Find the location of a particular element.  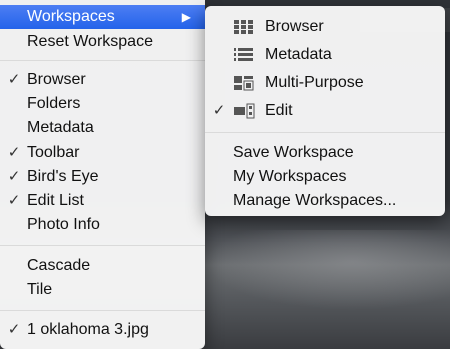

metadata-list-icon is located at coordinates (243, 54).